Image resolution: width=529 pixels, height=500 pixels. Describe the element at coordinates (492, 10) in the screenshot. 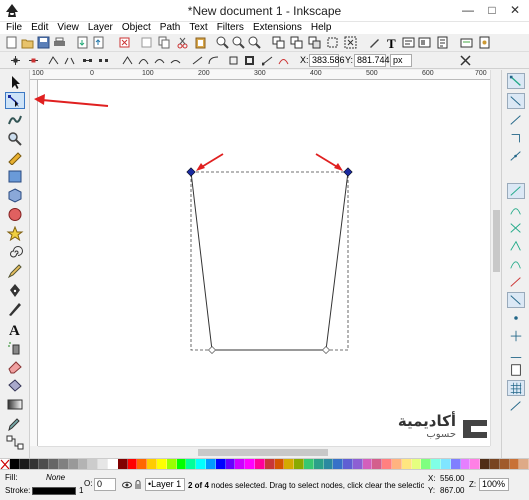

I see `maximize-button: □` at that location.